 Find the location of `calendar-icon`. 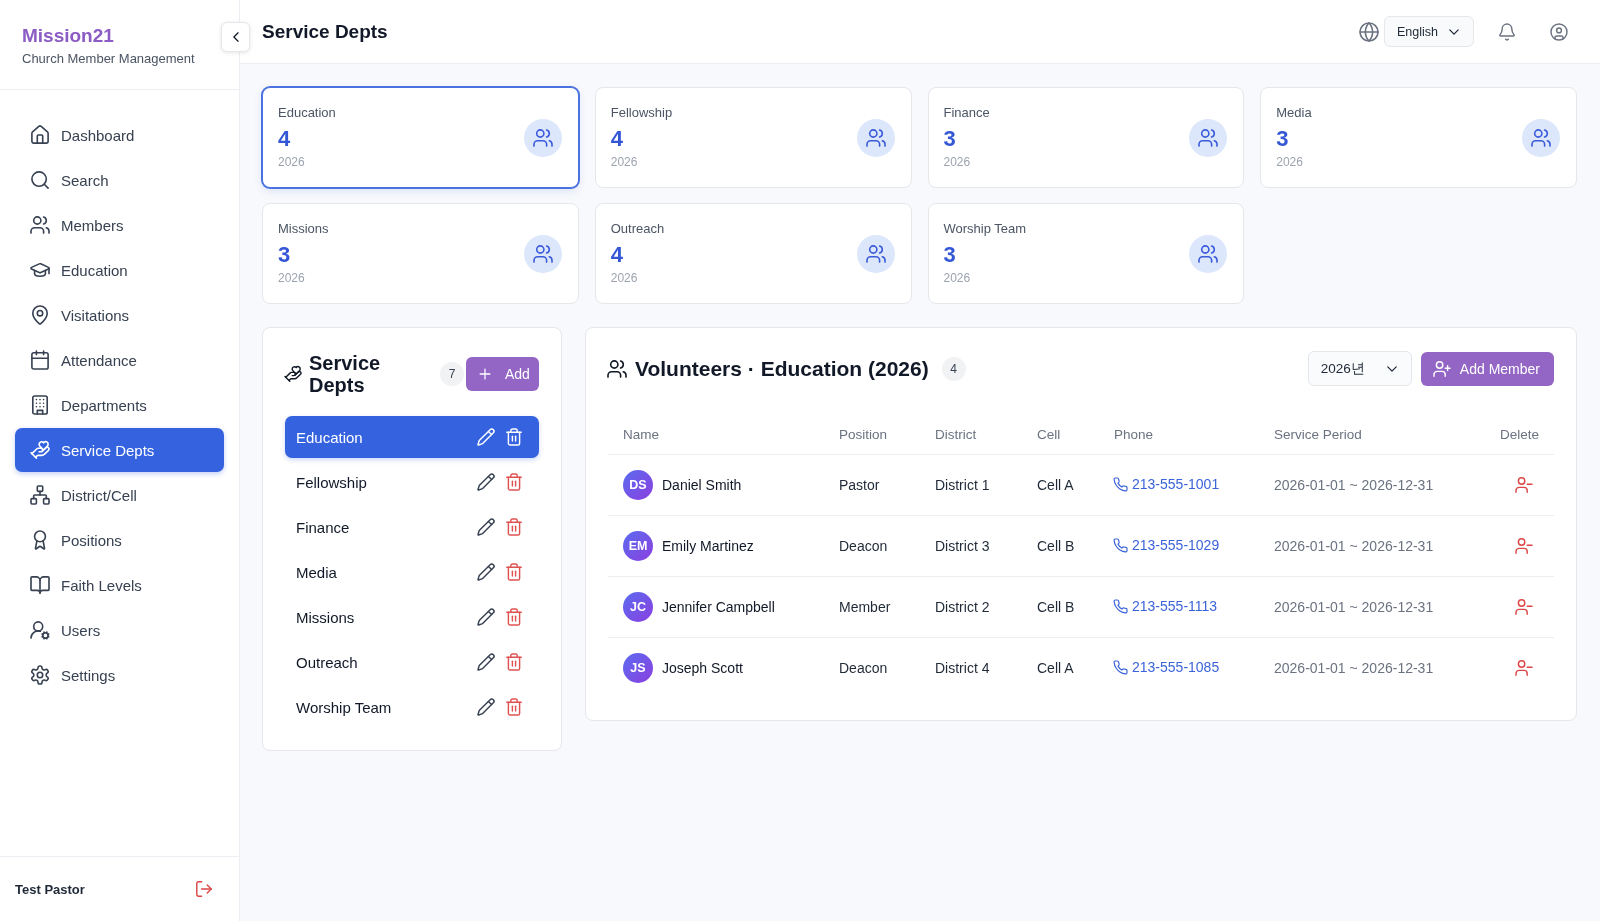

calendar-icon is located at coordinates (40, 360).